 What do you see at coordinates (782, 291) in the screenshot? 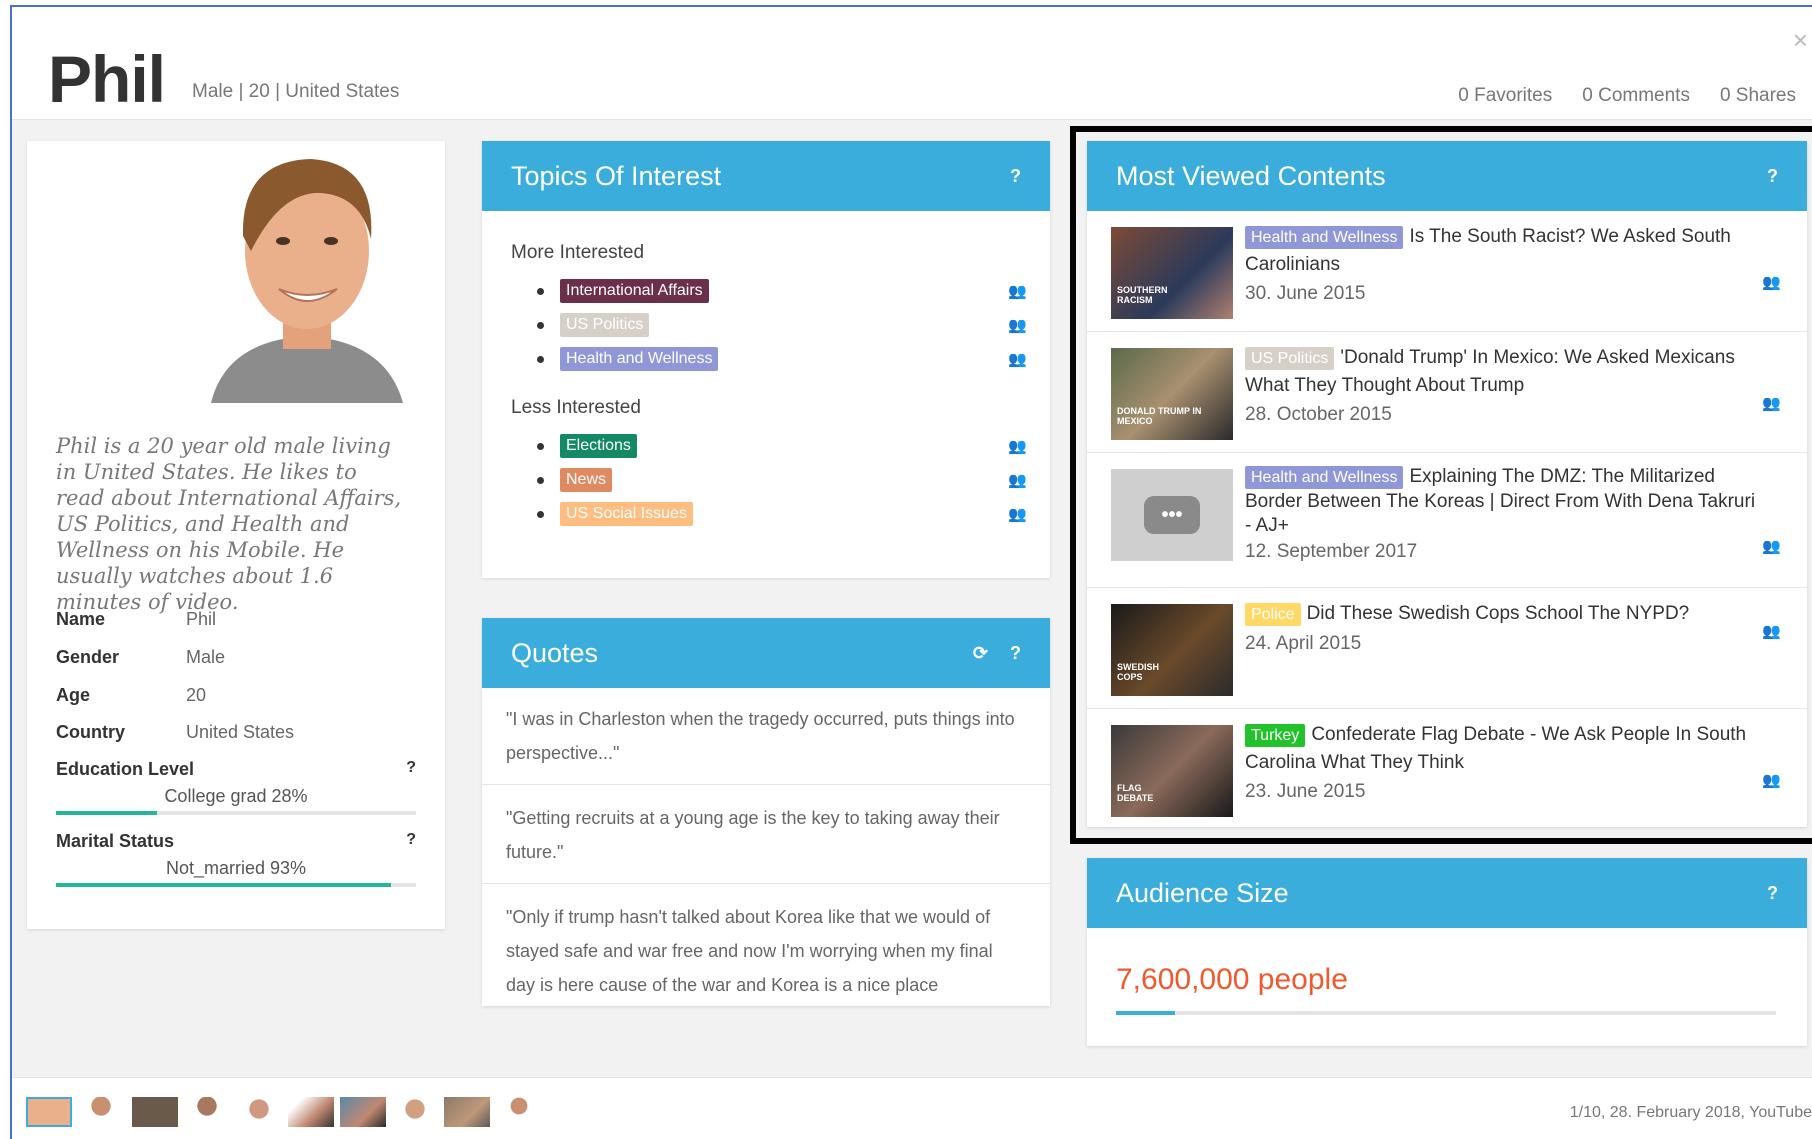
I see `topic-item: International Affairs 👥` at bounding box center [782, 291].